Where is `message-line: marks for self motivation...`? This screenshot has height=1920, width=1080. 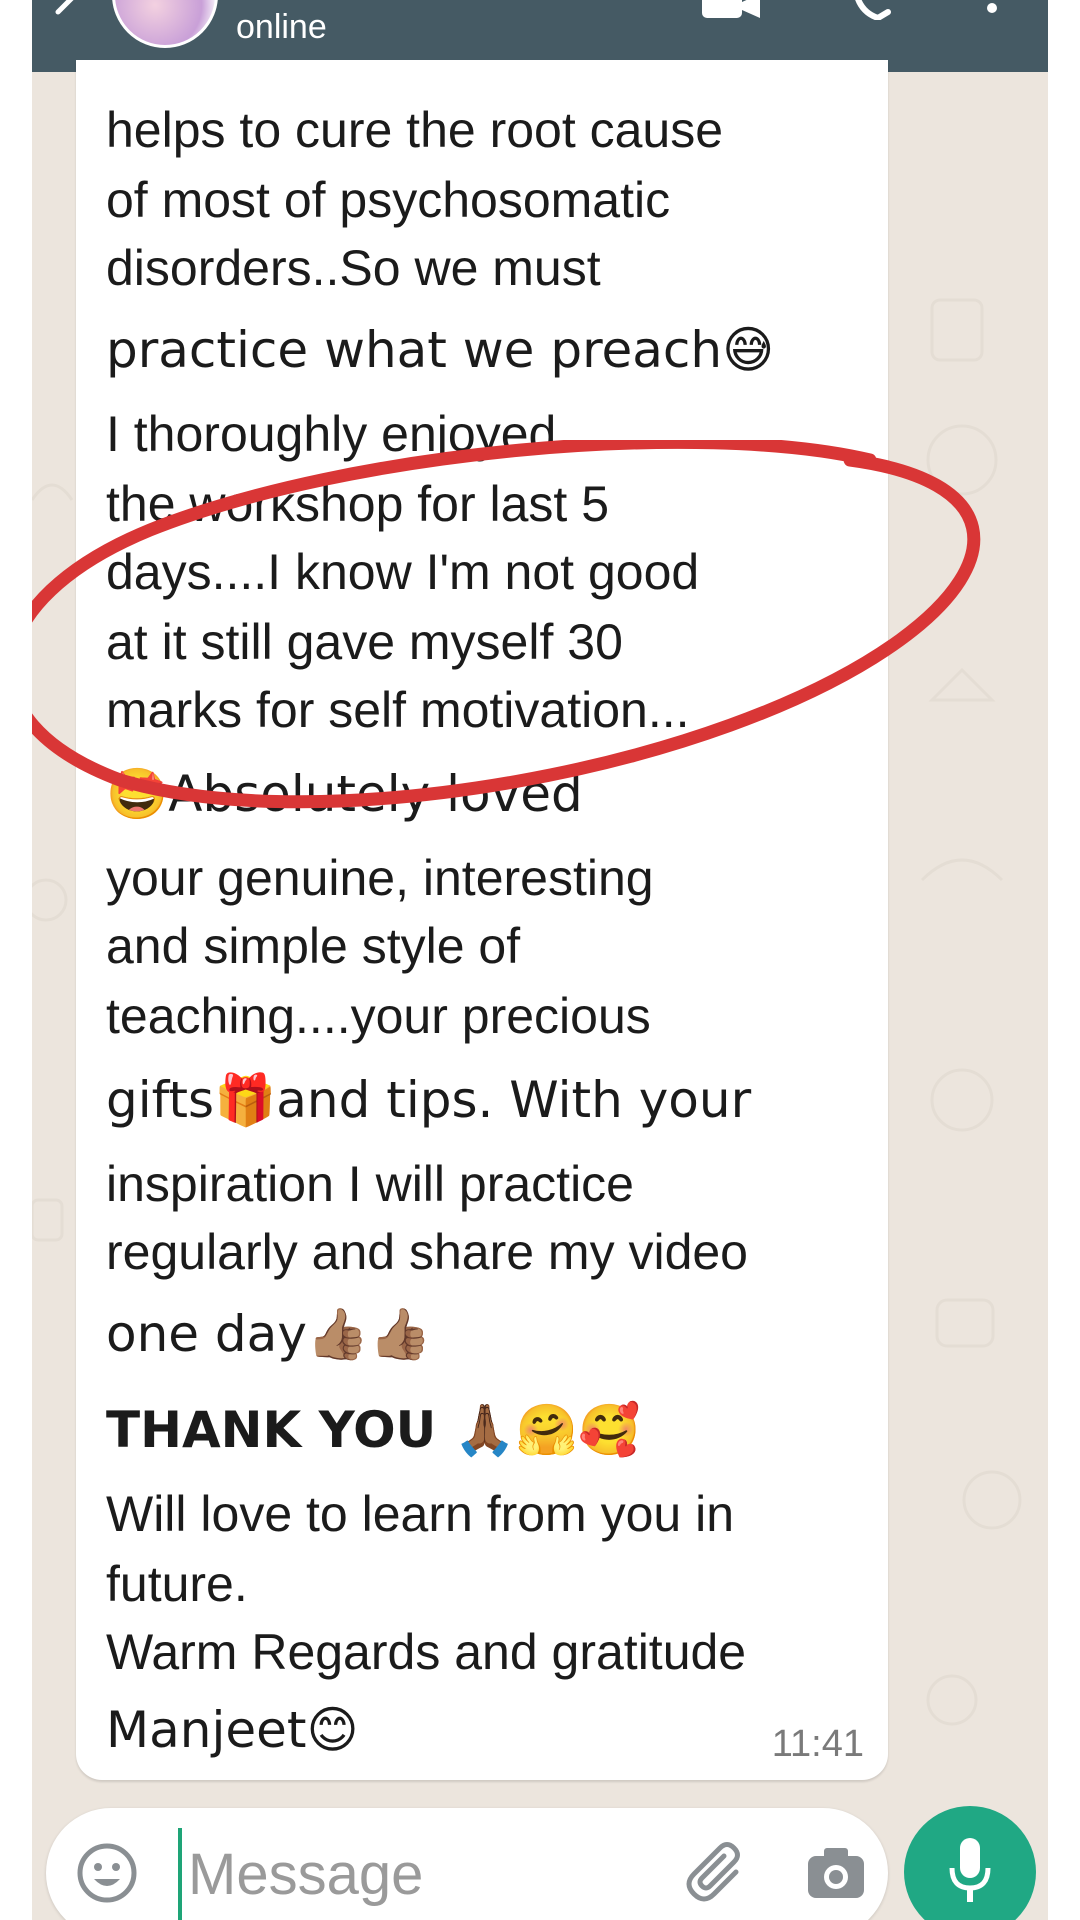
message-line: marks for self motivation... is located at coordinates (398, 710).